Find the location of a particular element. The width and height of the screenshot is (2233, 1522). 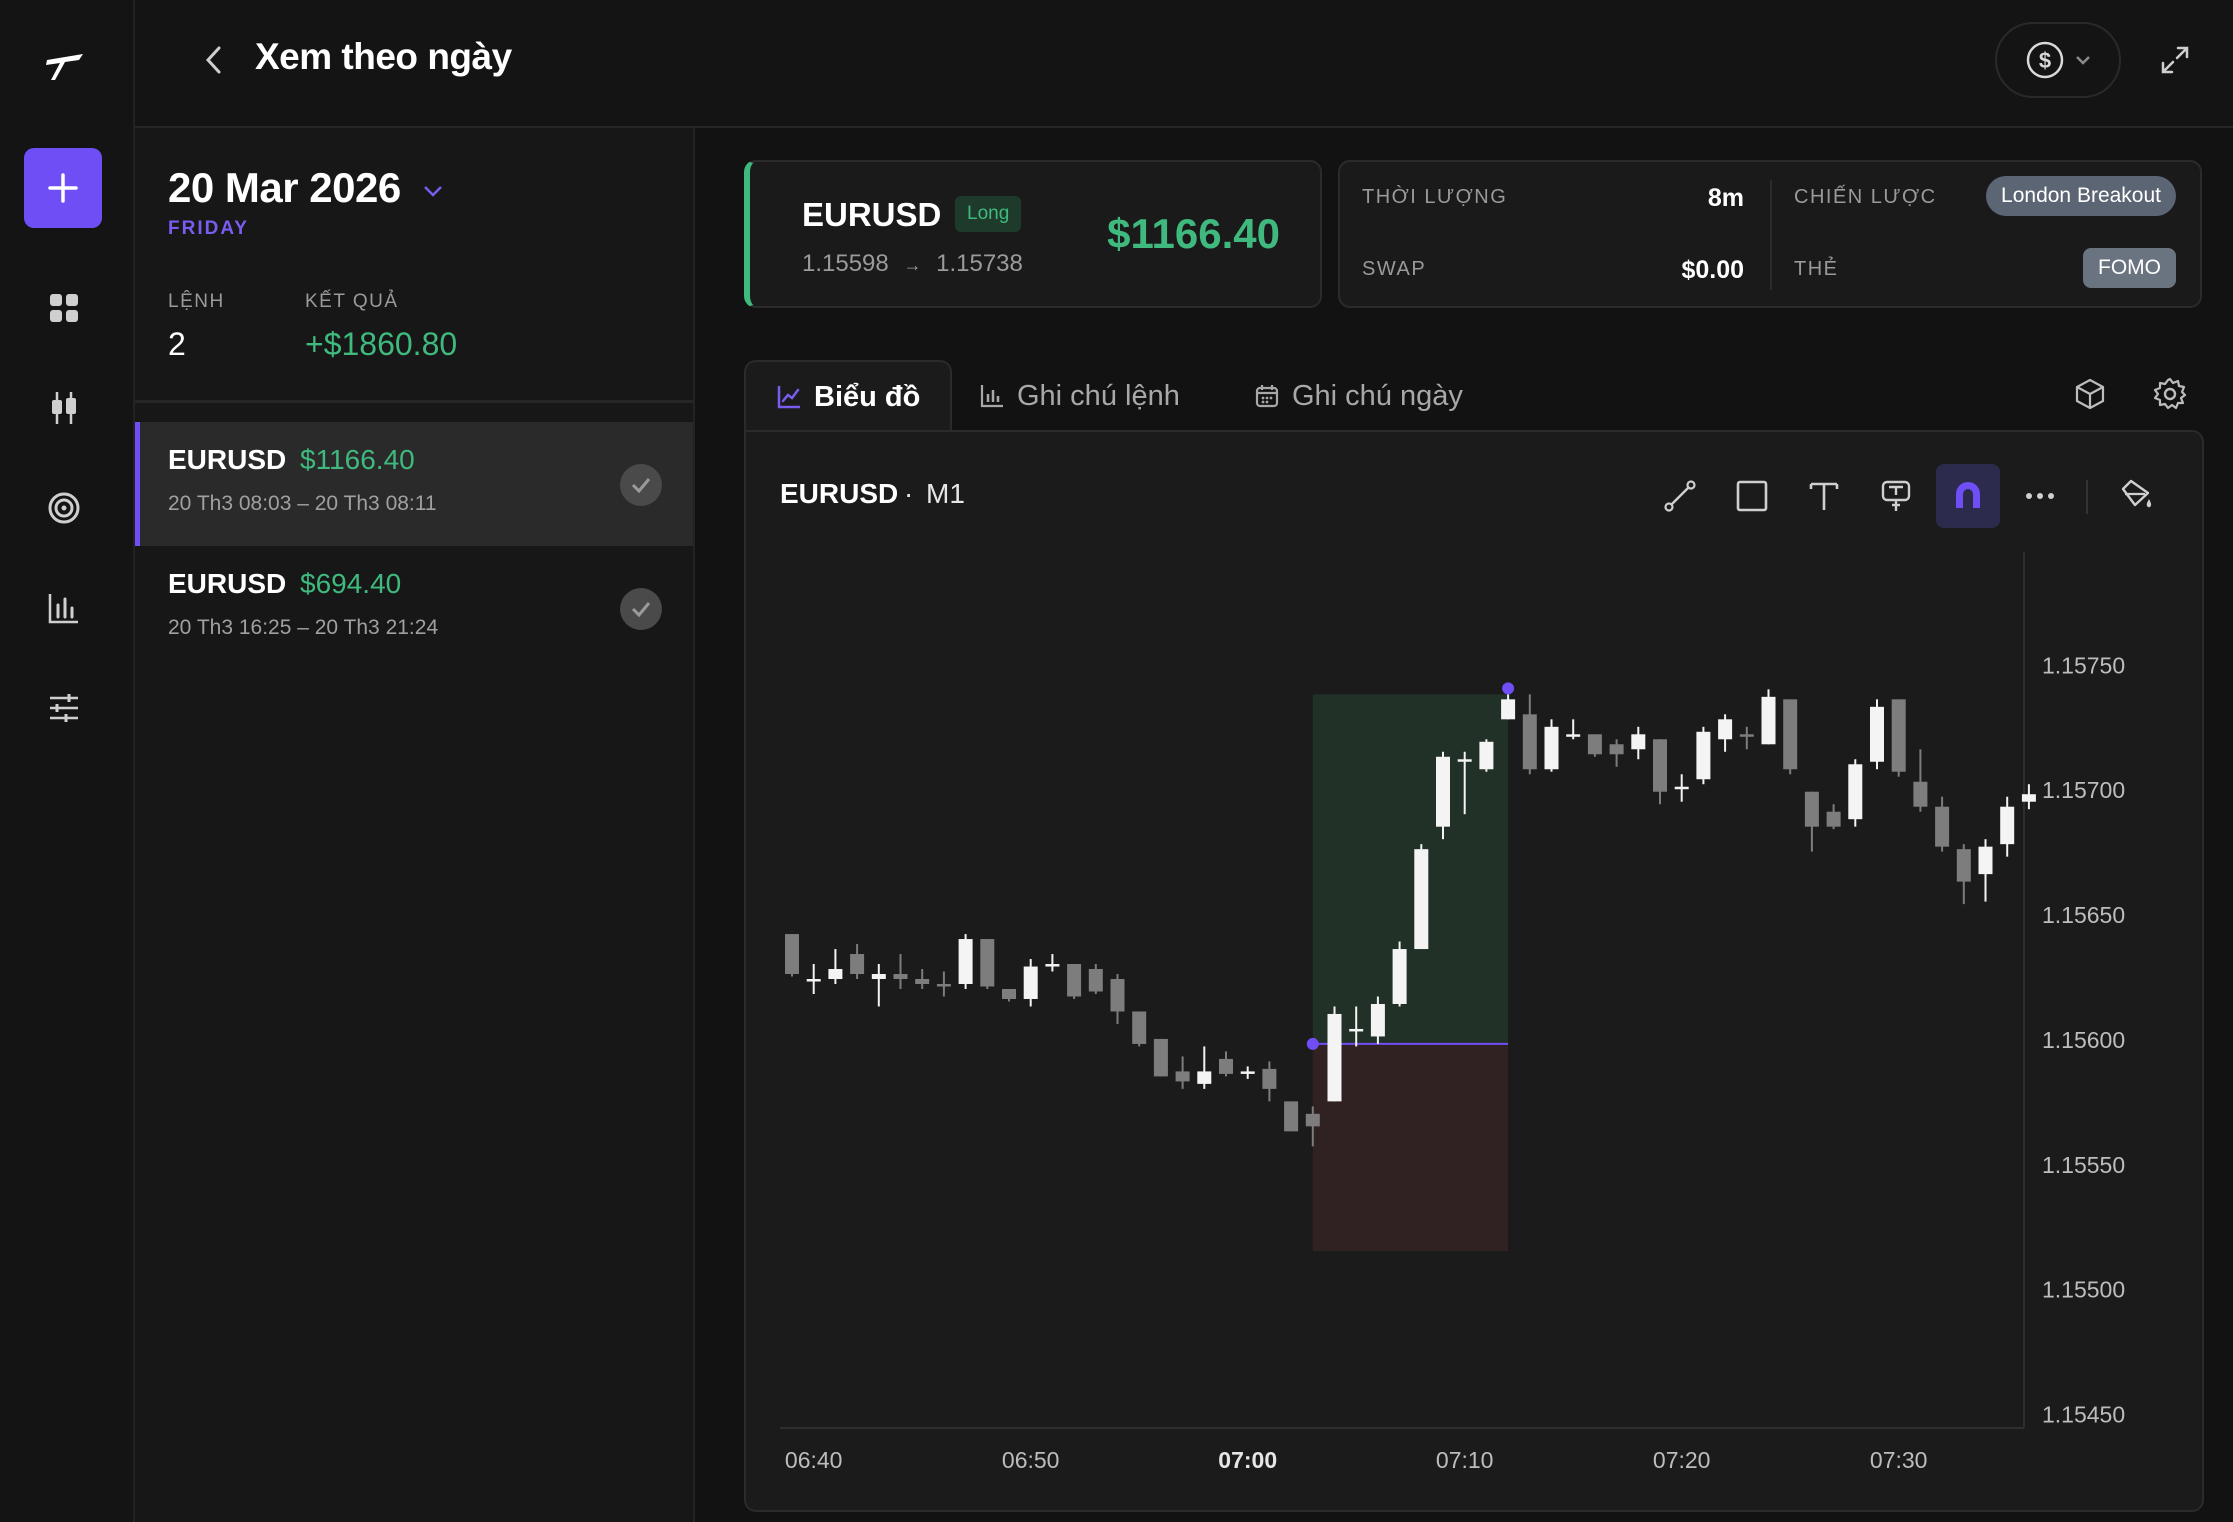

time-tick-label: 06:50 is located at coordinates (1031, 1460).